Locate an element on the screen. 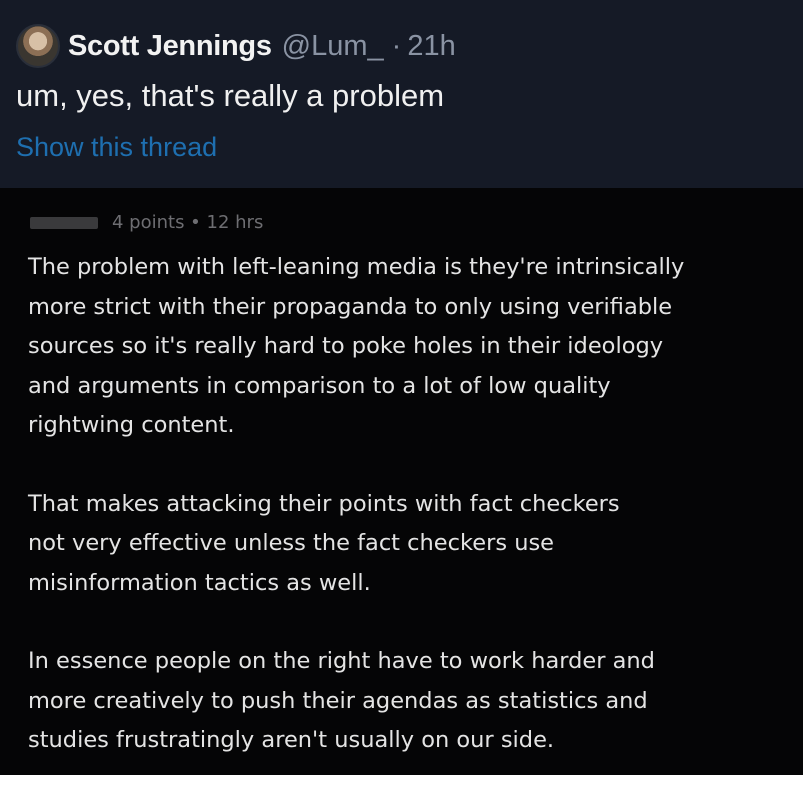 The image size is (803, 797). show-thread-link: Show this thread is located at coordinates (116, 147).